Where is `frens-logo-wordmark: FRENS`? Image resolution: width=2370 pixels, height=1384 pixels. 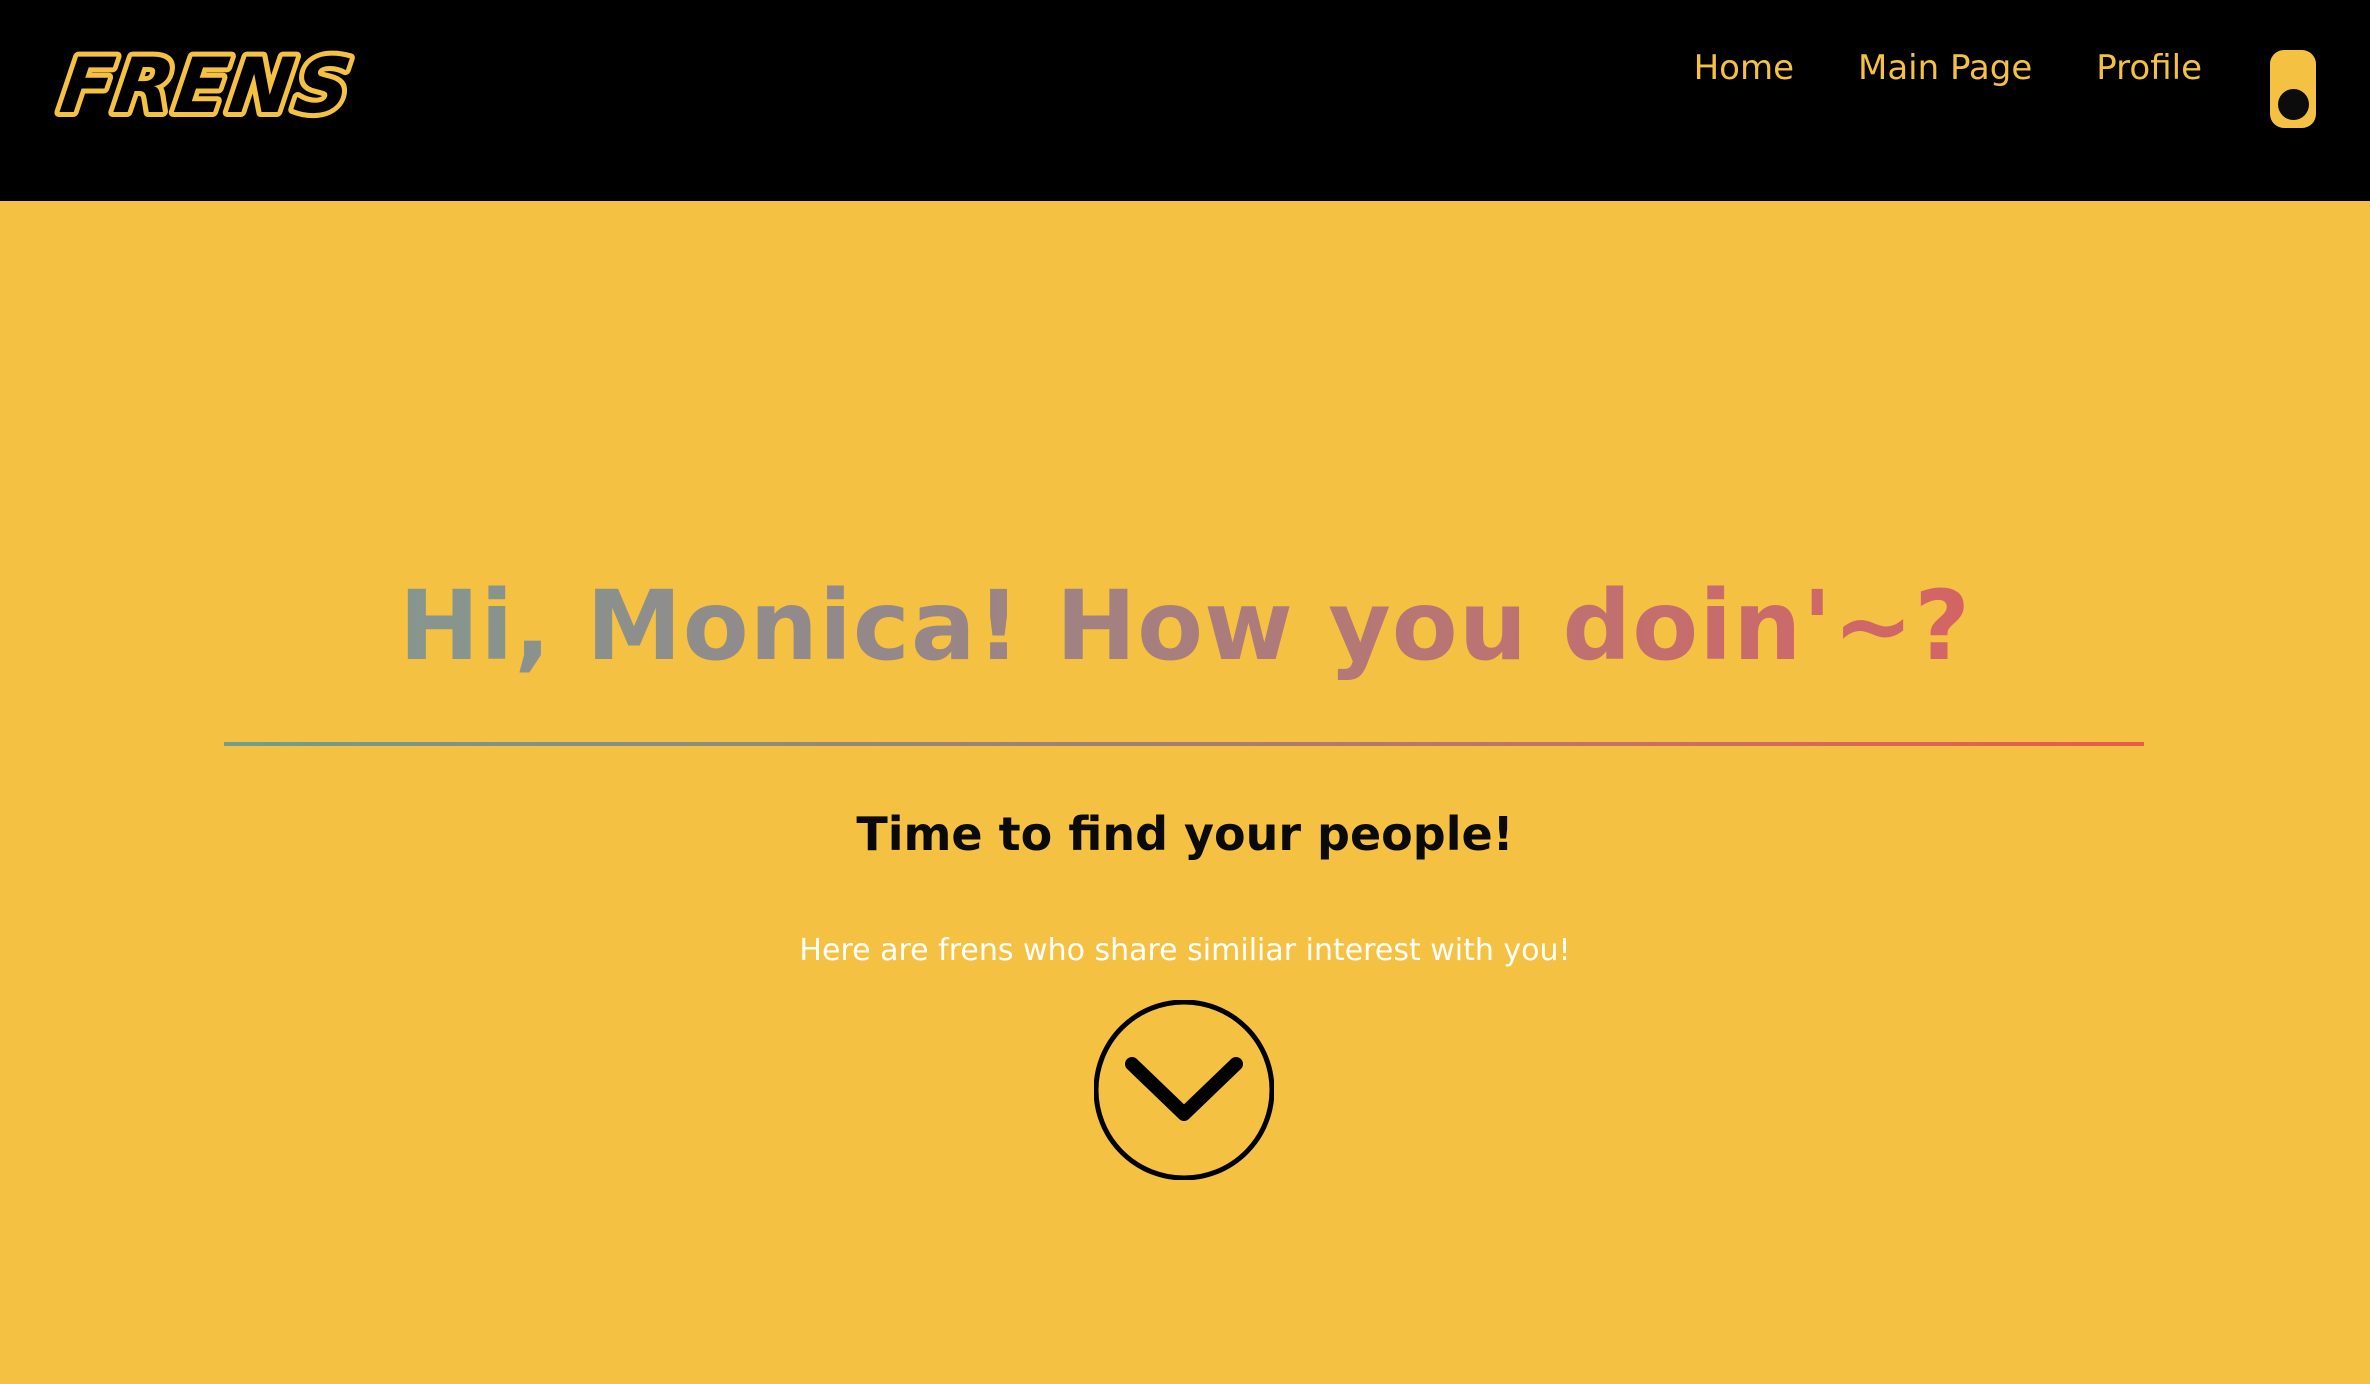
frens-logo-wordmark: FRENS is located at coordinates (206, 86).